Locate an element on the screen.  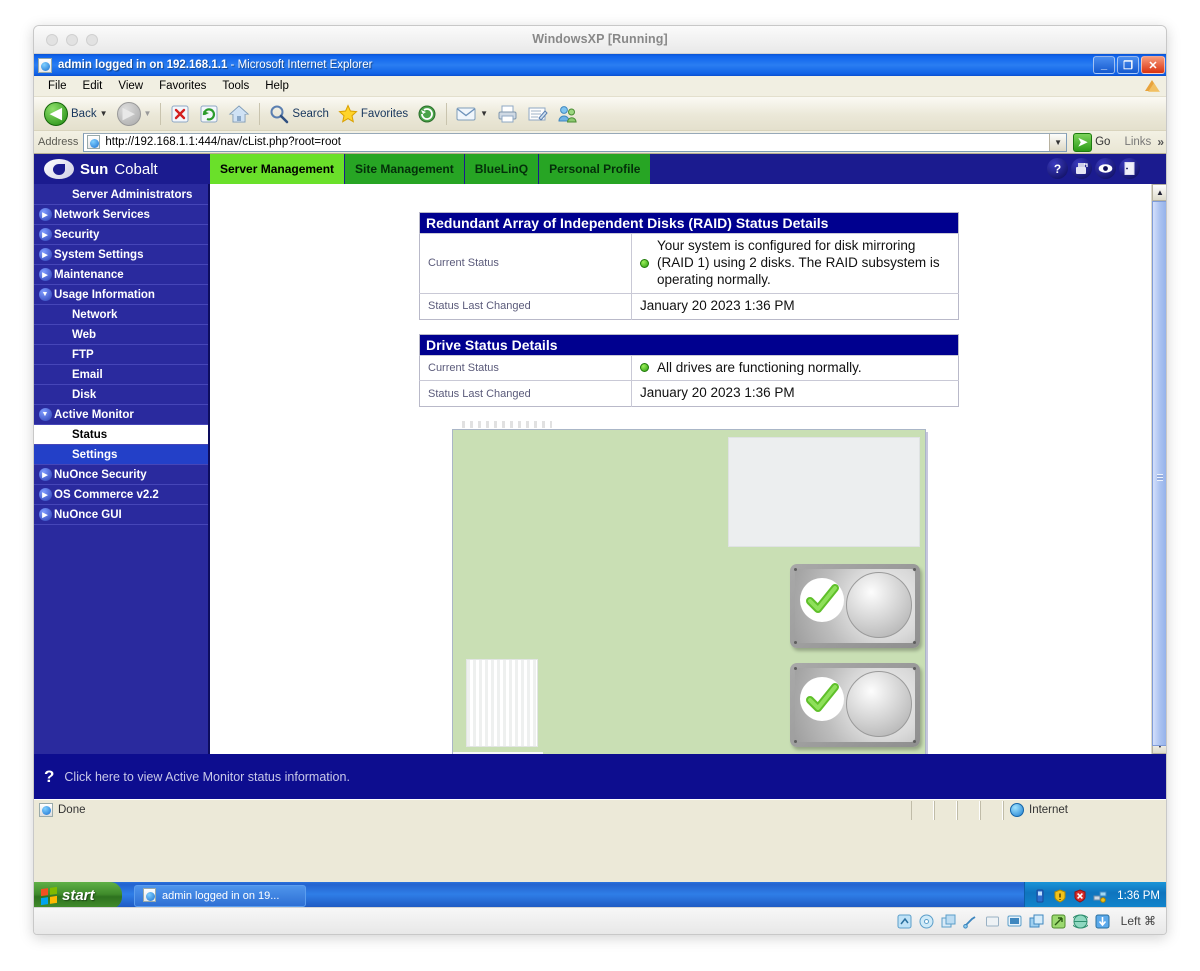
home-button is located at coordinates (239, 114).